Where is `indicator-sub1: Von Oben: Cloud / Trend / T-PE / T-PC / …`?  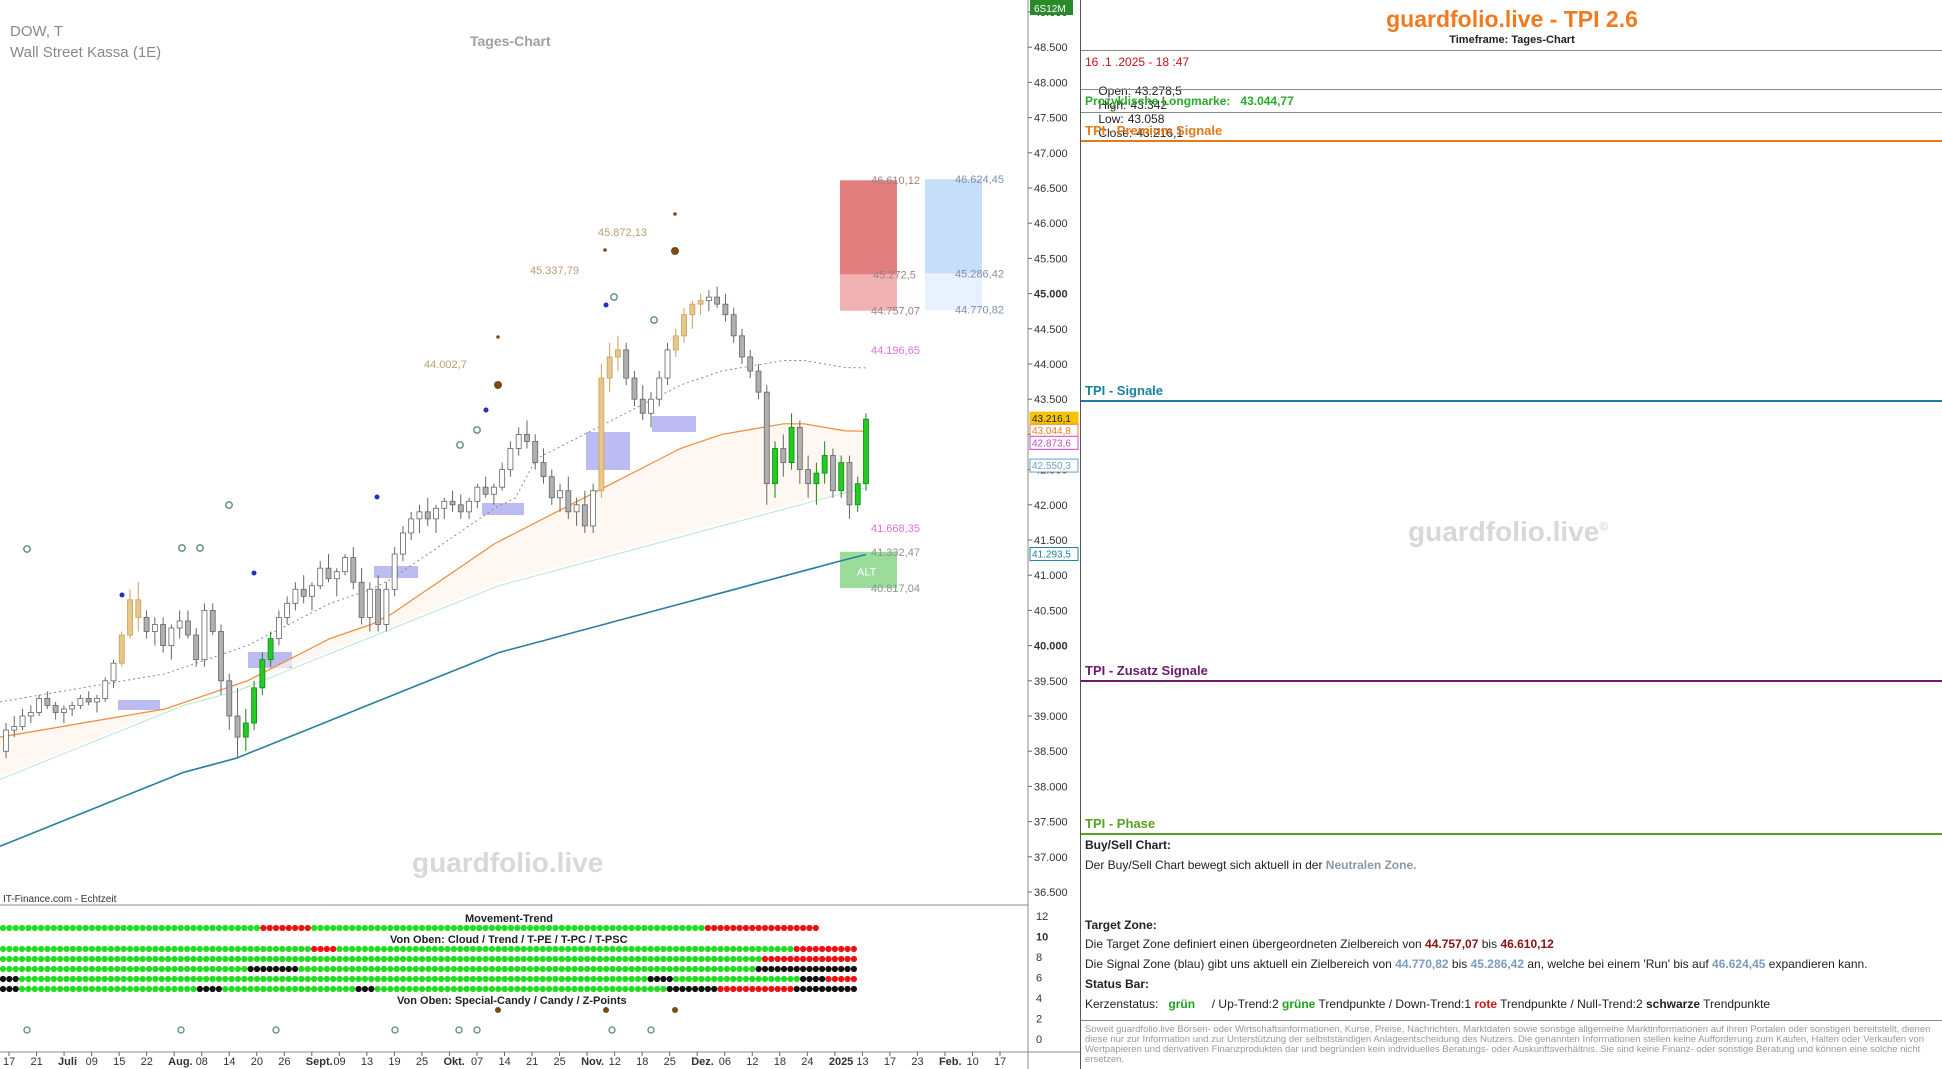
indicator-sub1: Von Oben: Cloud / Trend / T-PE / T-PC / … is located at coordinates (509, 940).